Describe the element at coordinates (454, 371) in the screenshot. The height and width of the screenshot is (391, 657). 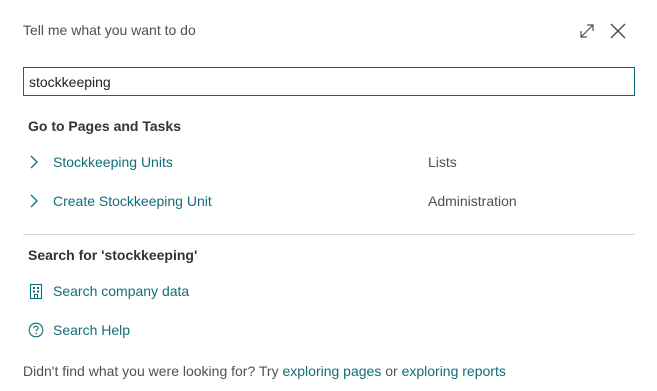
I see `exploring-reports-link: exploring reports` at that location.